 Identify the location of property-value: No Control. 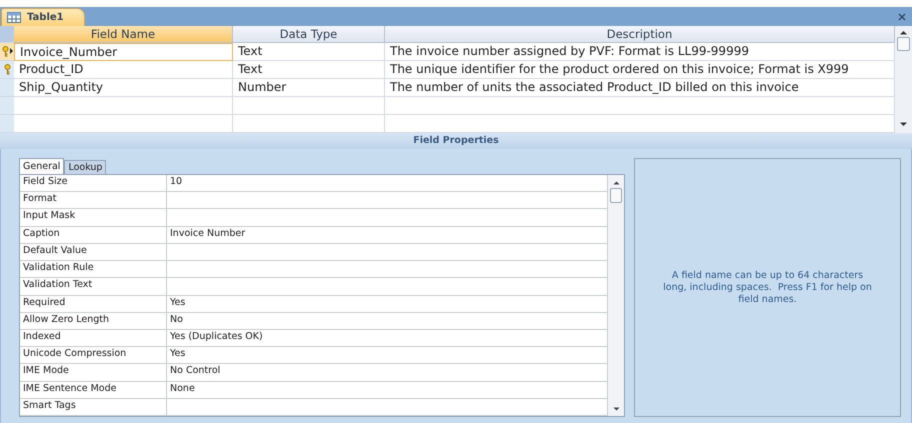
(387, 372).